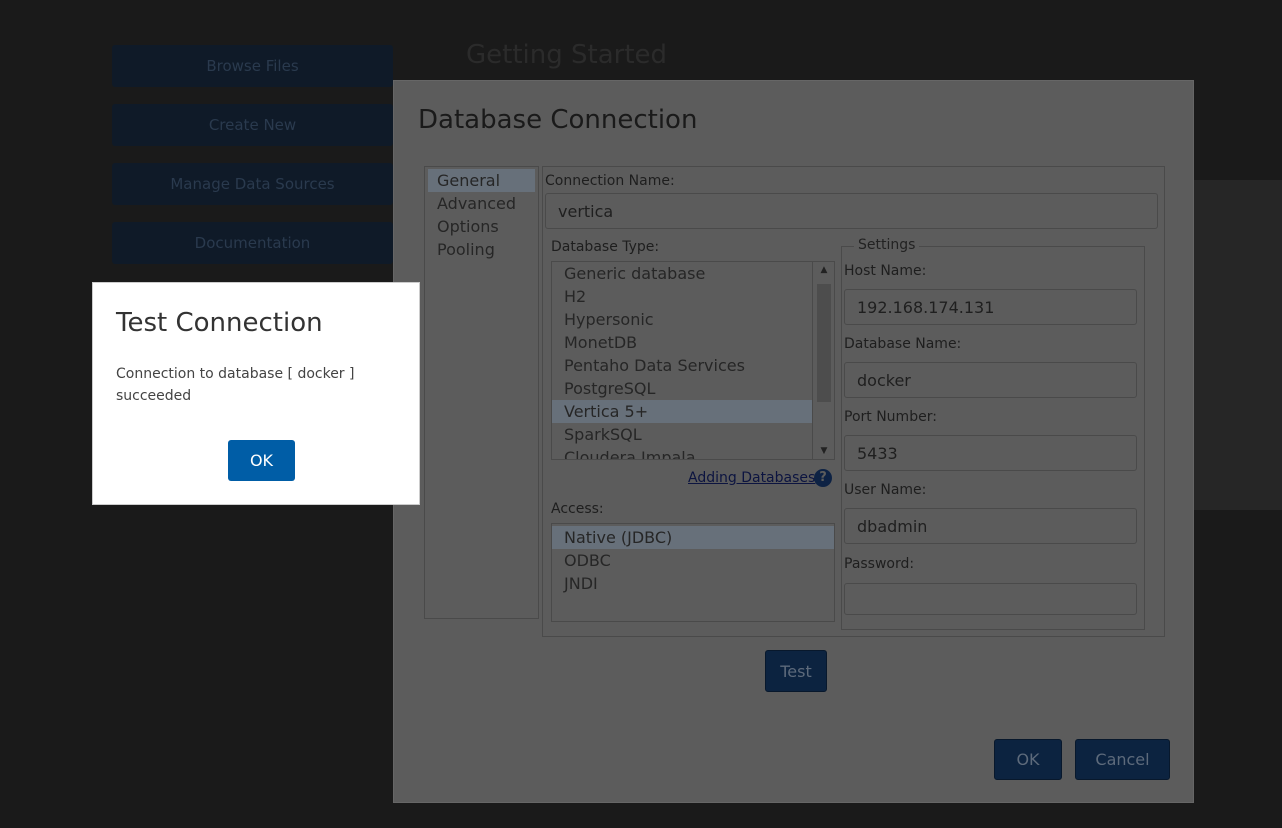 The width and height of the screenshot is (1282, 828). Describe the element at coordinates (990, 599) in the screenshot. I see `password-input` at that location.